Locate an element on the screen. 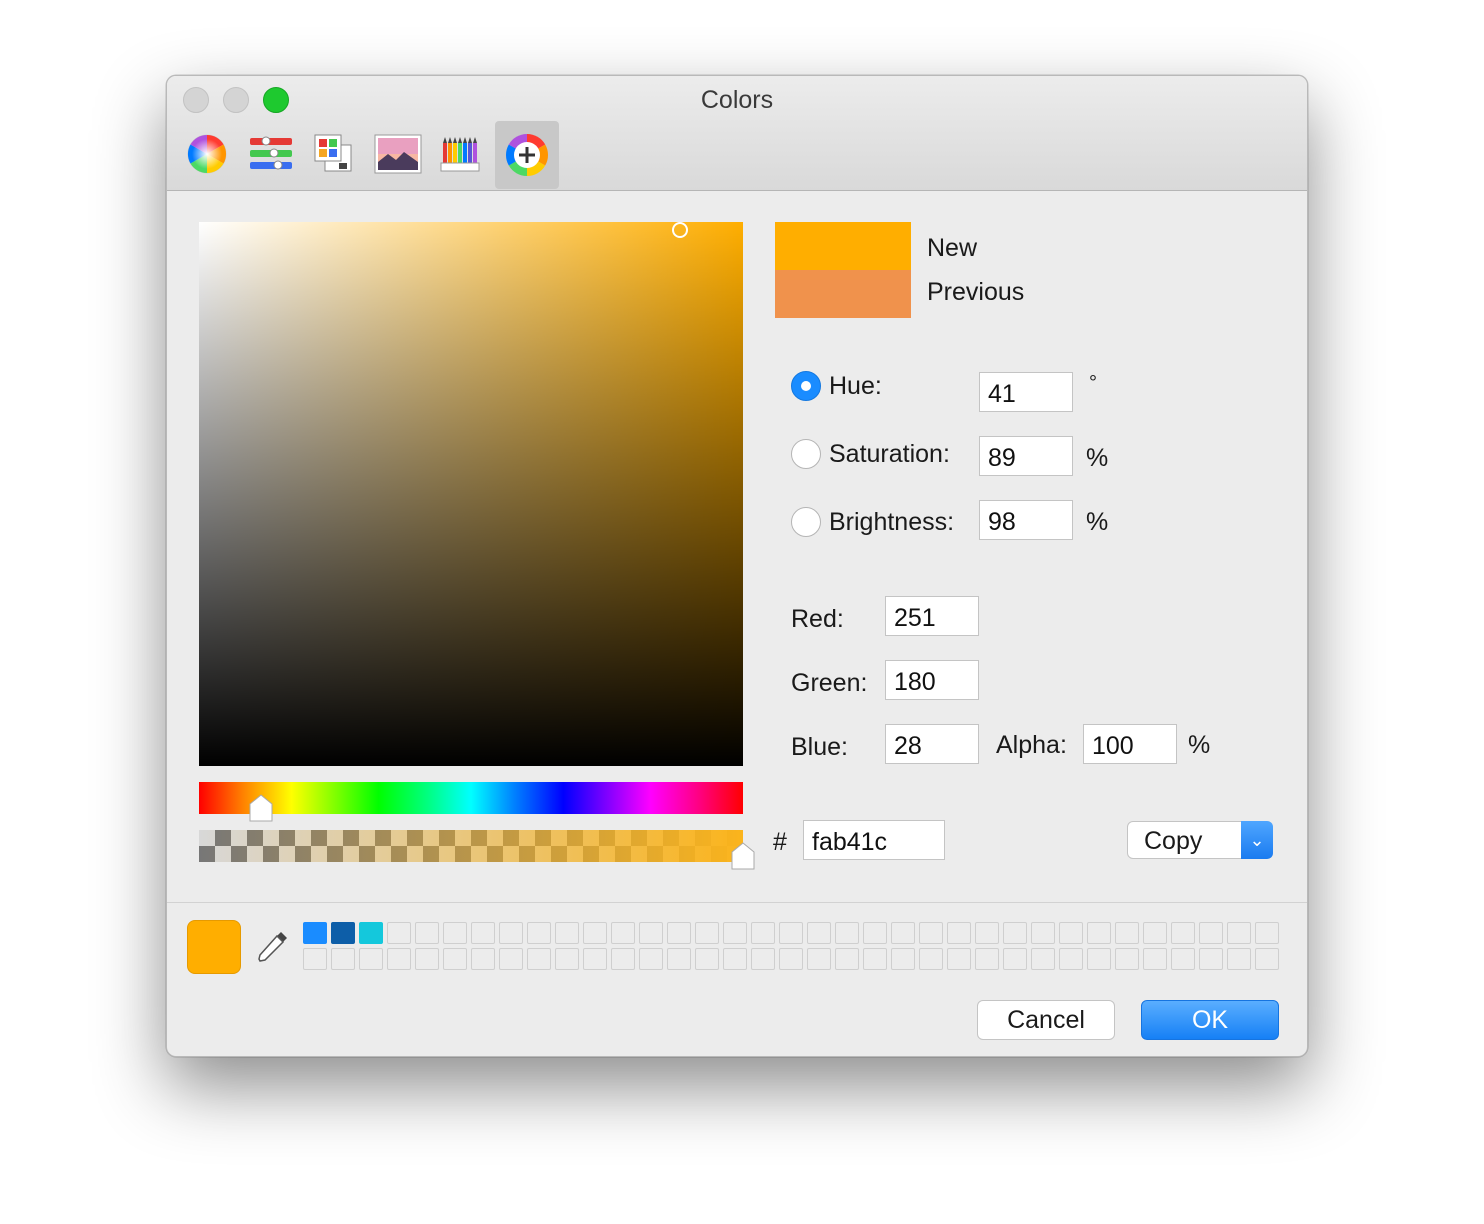 The height and width of the screenshot is (1224, 1484). copy-button: Copy ⌄ is located at coordinates (1200, 840).